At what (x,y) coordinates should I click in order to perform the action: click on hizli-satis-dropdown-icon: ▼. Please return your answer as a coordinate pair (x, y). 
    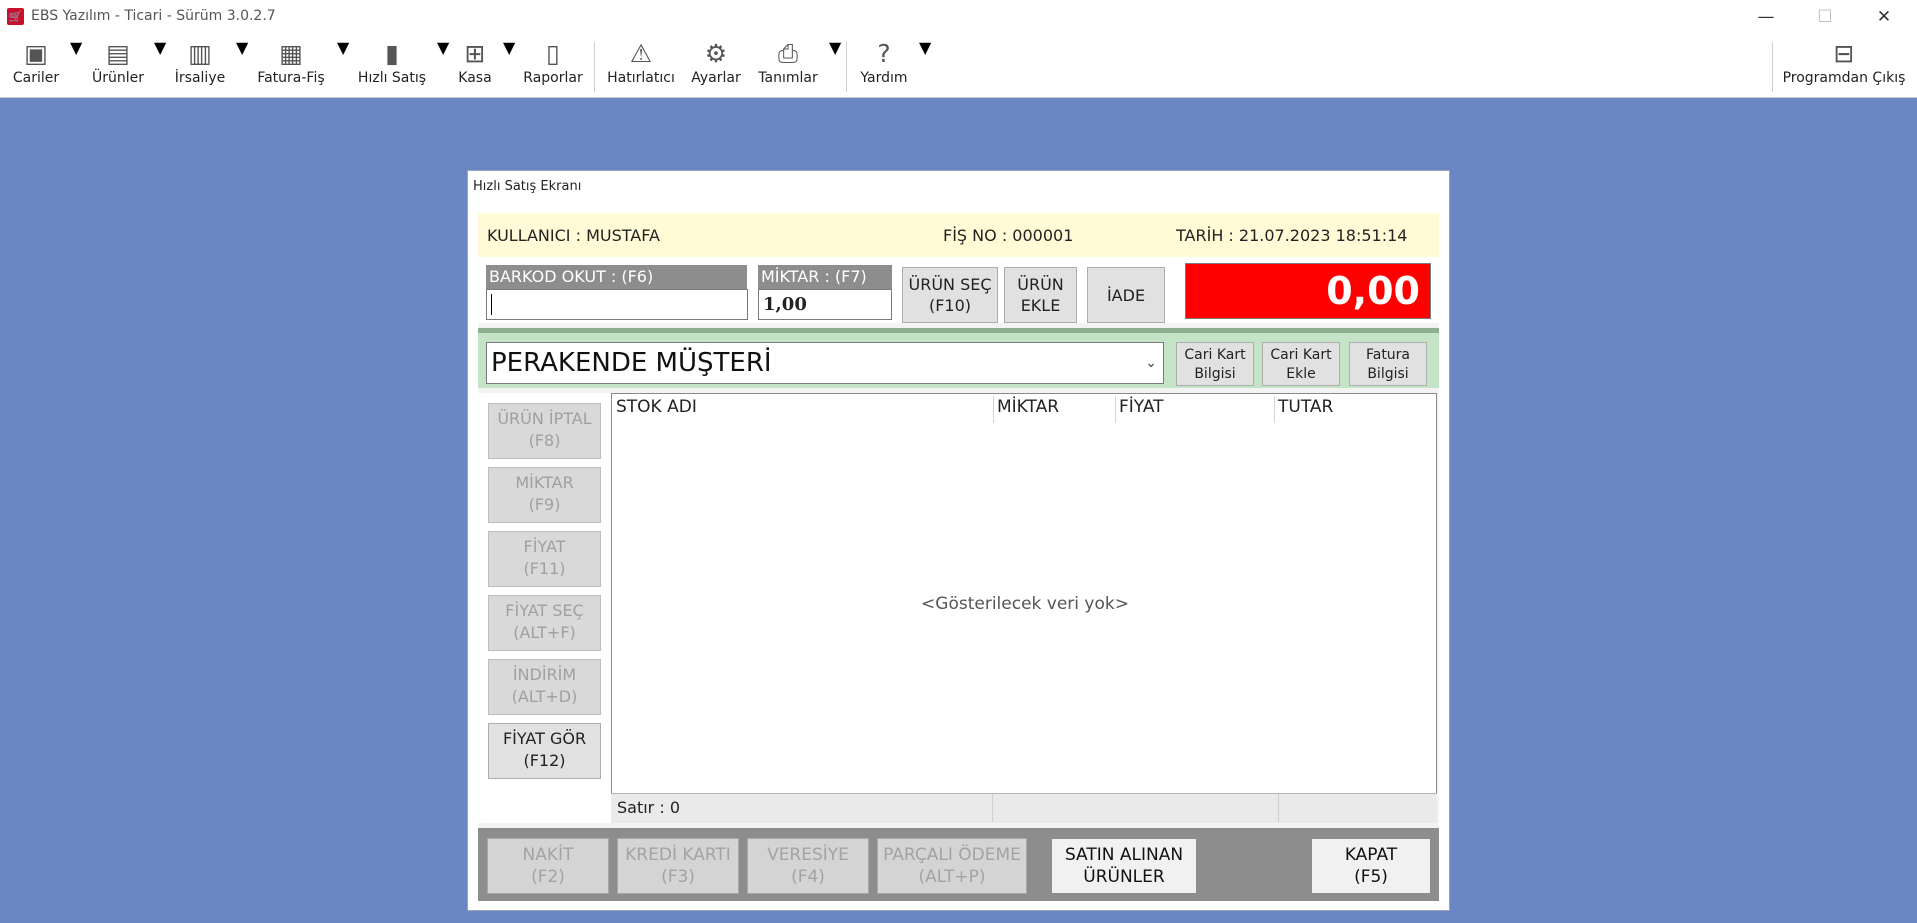
    Looking at the image, I should click on (443, 66).